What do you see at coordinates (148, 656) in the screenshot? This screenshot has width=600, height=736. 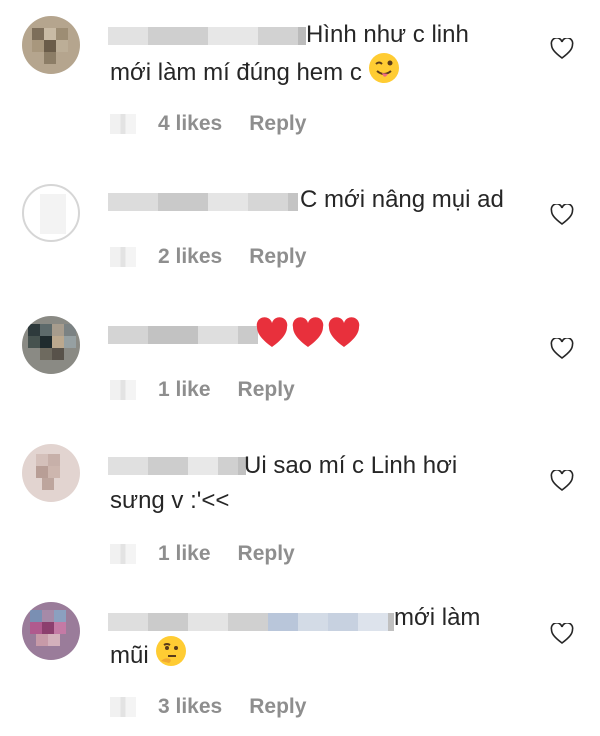 I see `comment-text: mũi` at bounding box center [148, 656].